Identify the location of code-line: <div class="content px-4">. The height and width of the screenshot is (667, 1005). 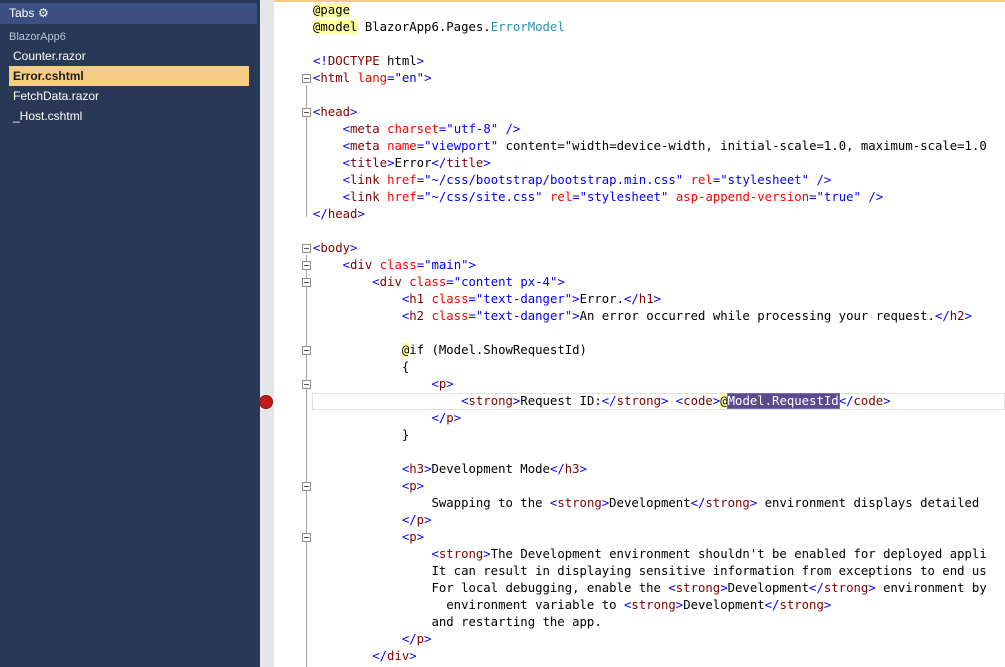
(439, 282).